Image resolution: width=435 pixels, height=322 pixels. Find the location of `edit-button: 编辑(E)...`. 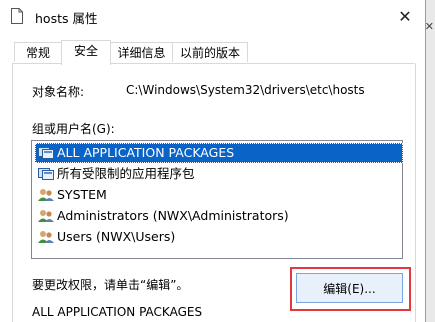

edit-button: 编辑(E)... is located at coordinates (349, 288).